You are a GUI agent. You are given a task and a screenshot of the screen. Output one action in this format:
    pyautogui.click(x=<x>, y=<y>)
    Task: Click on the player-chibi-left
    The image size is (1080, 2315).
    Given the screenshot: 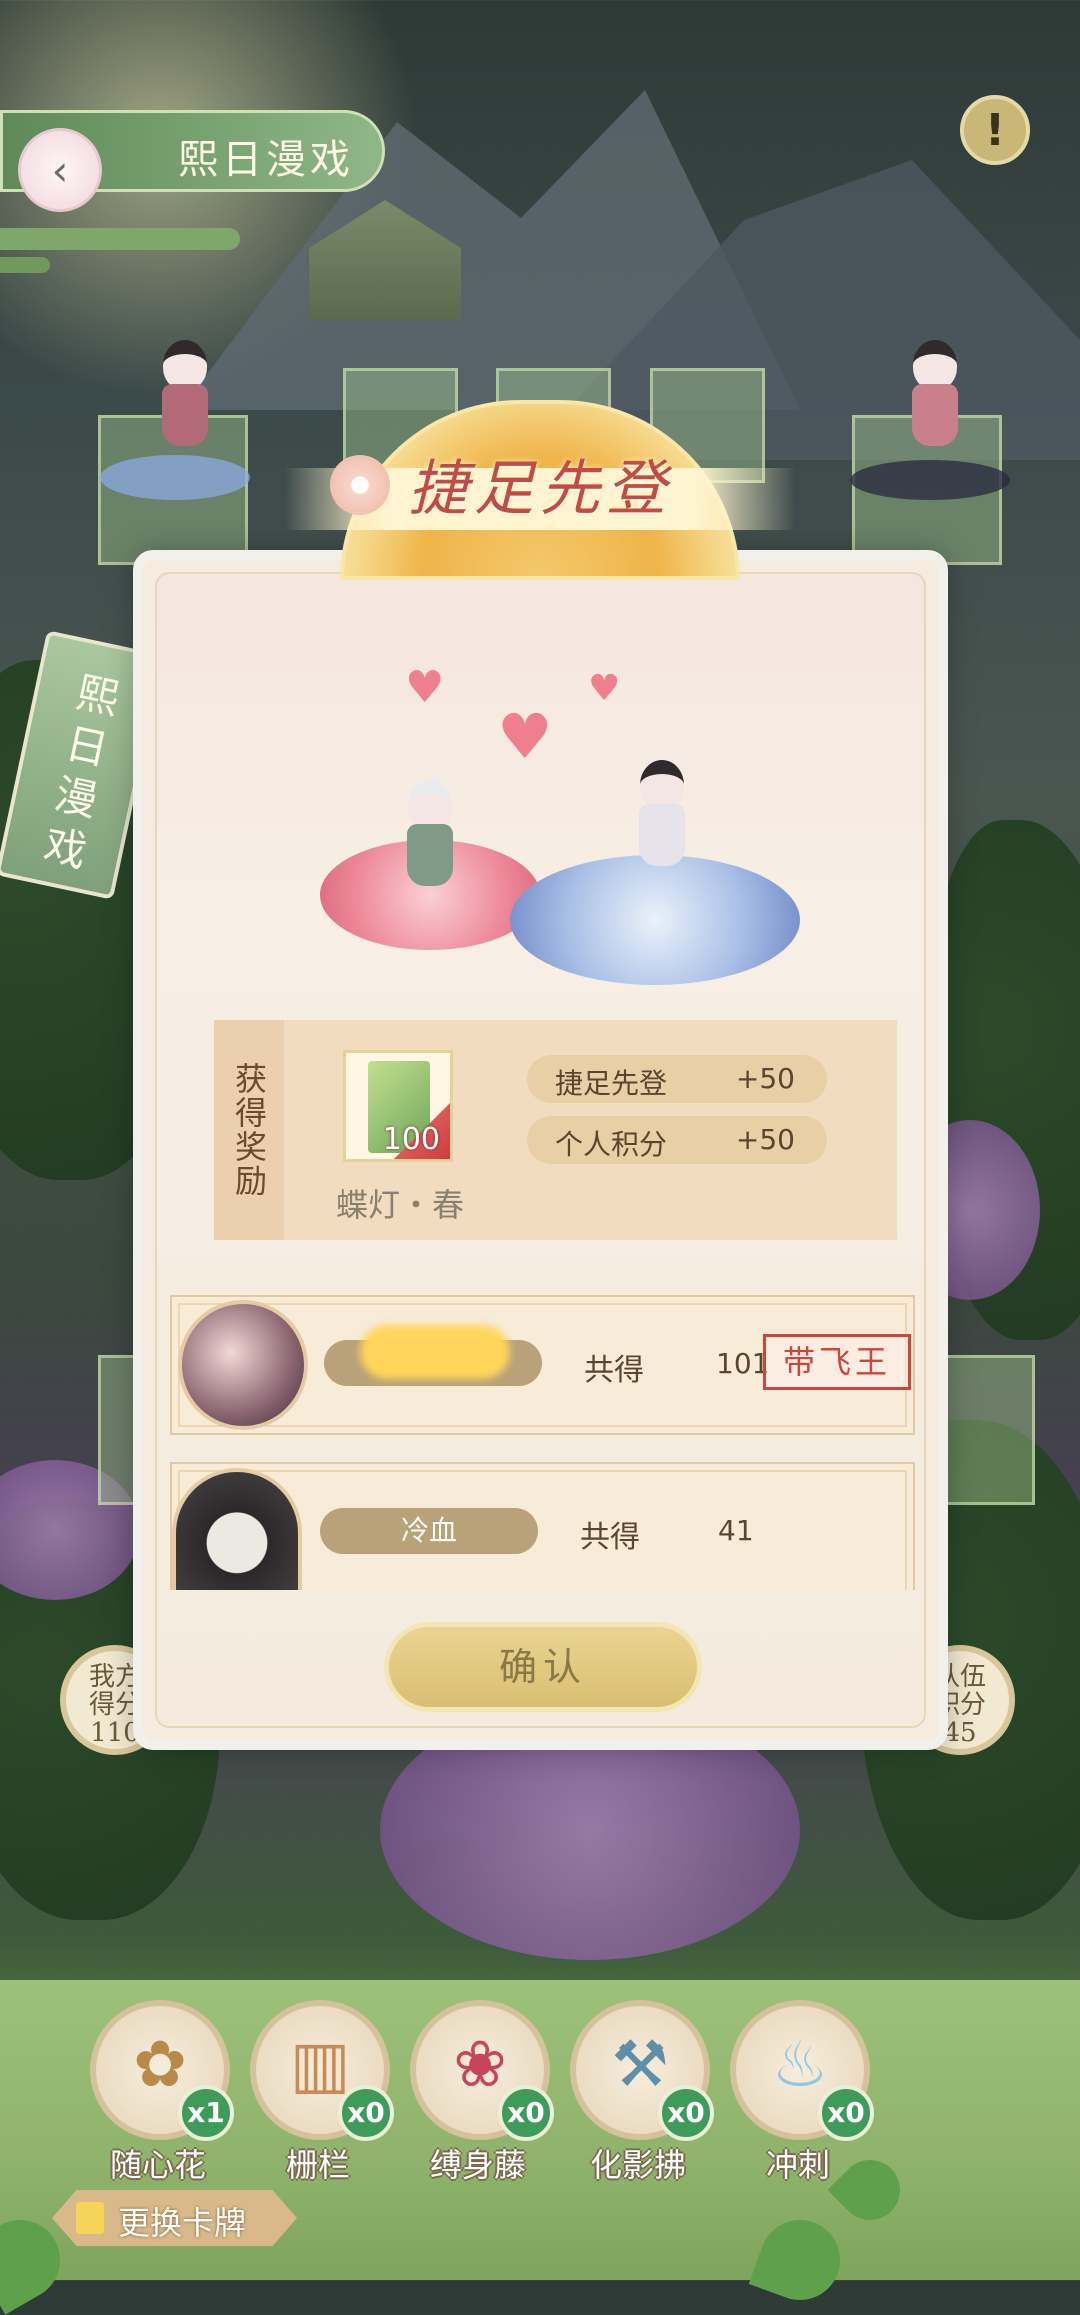 What is the action you would take?
    pyautogui.click(x=185, y=405)
    